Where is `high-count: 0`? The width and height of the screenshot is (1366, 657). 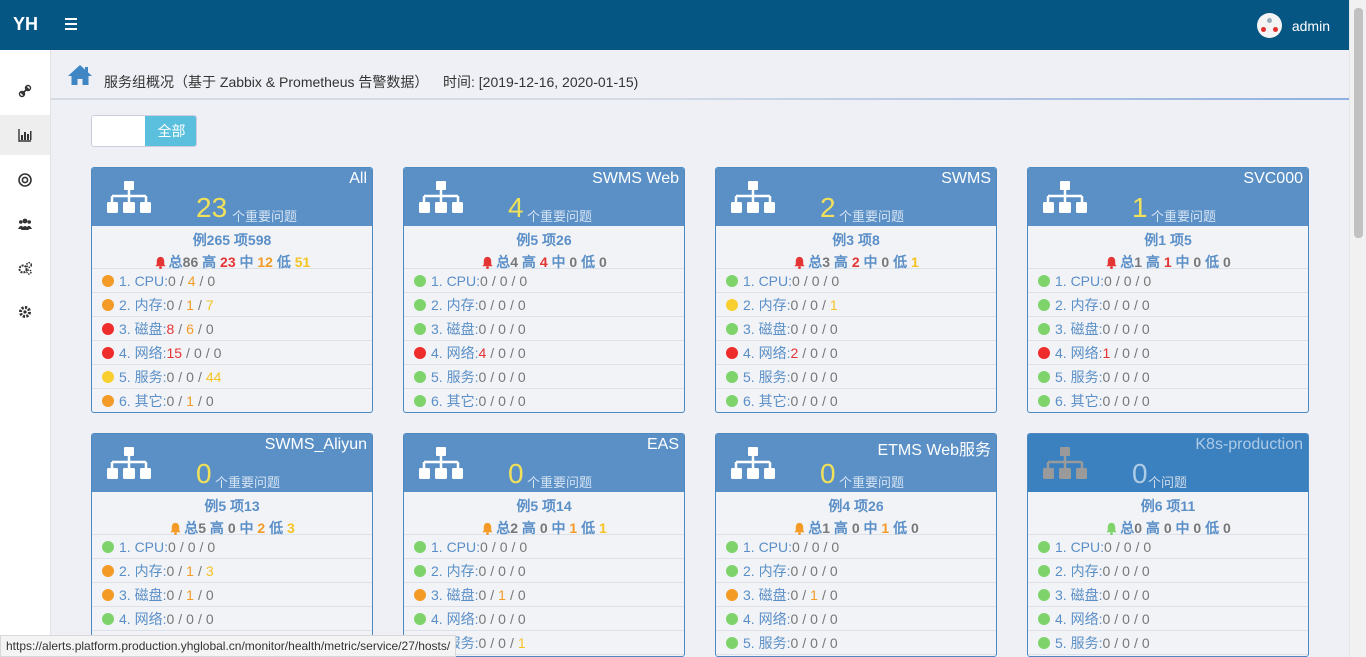
high-count: 0 is located at coordinates (1108, 546).